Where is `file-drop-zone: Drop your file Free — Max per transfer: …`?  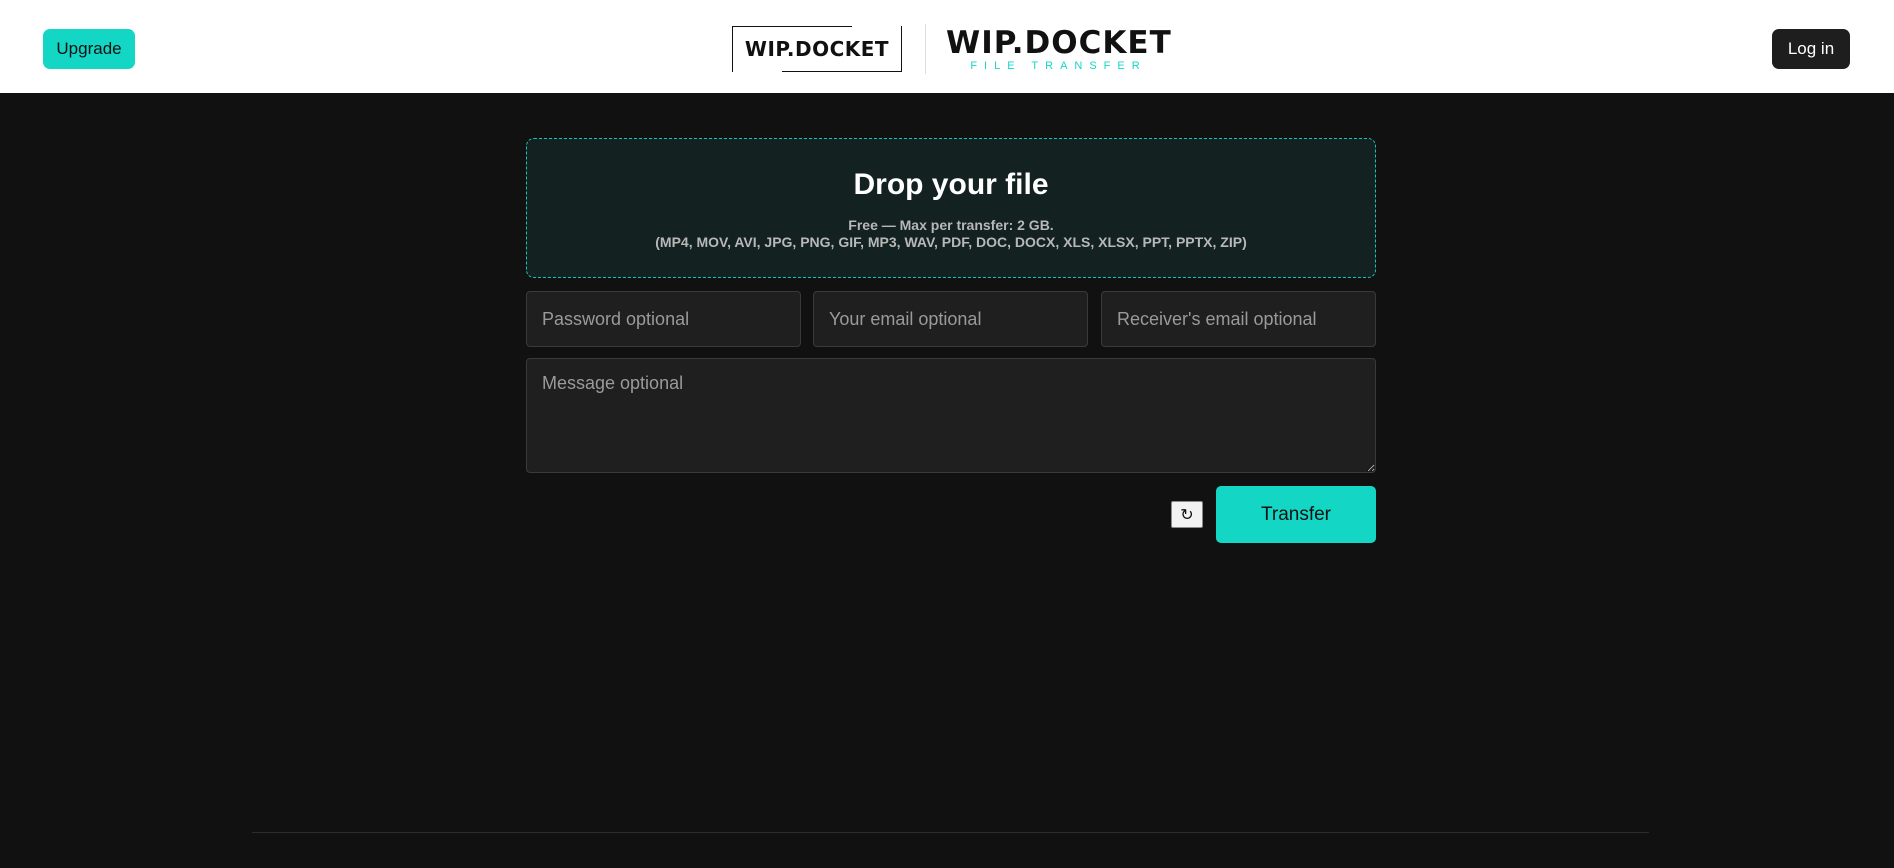 file-drop-zone: Drop your file Free — Max per transfer: … is located at coordinates (951, 208).